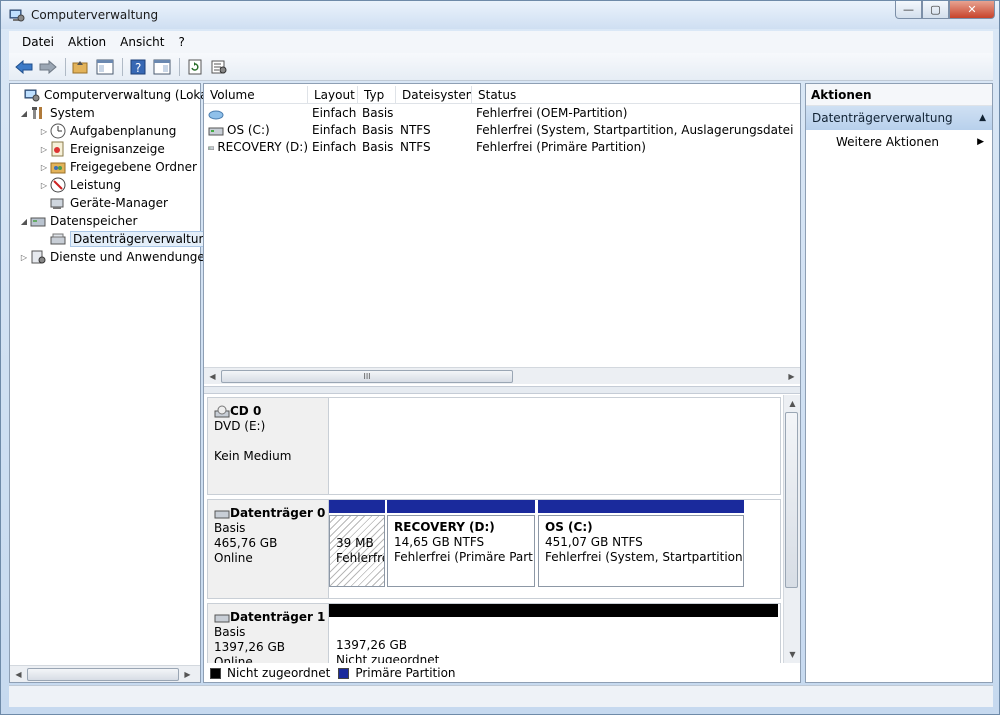  What do you see at coordinates (65, 66) in the screenshot?
I see `toolbar-separator` at bounding box center [65, 66].